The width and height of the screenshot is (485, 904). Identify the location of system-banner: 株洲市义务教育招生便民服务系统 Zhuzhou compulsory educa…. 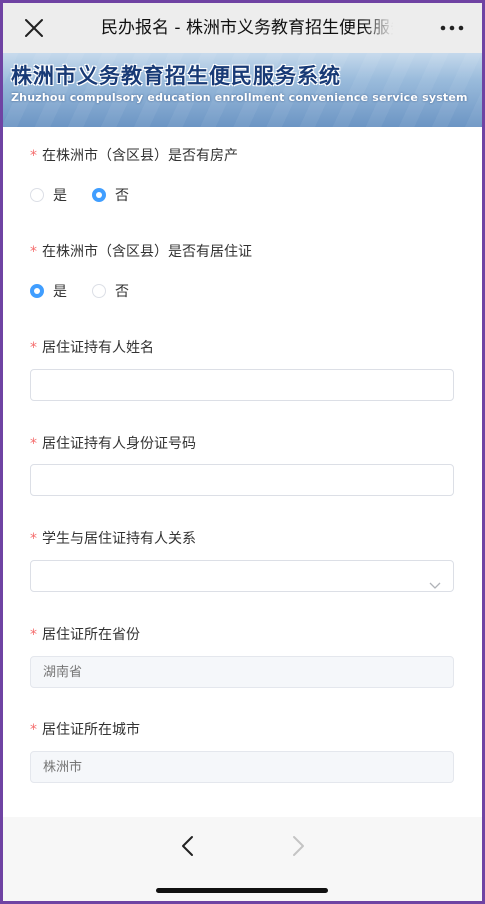
(242, 90).